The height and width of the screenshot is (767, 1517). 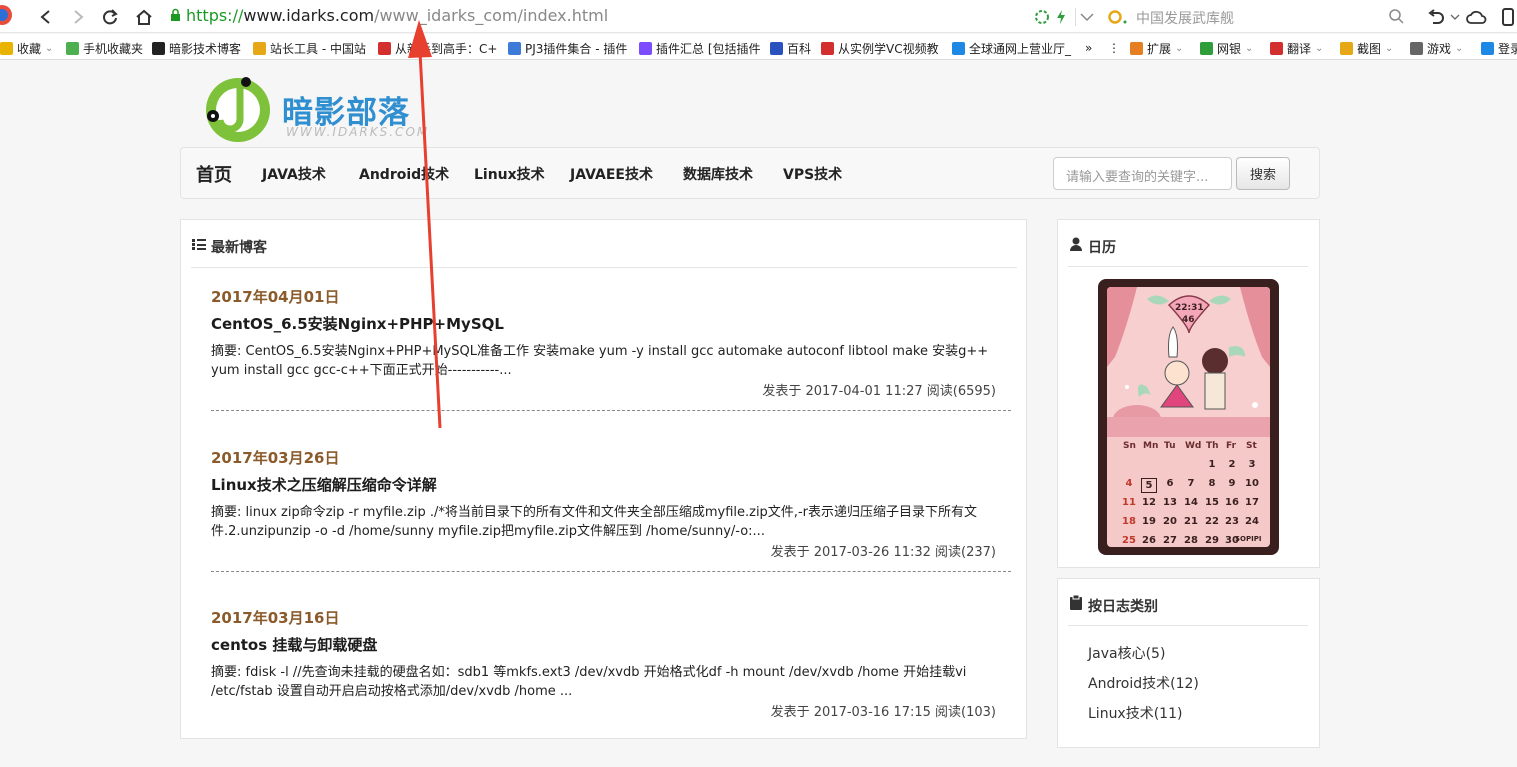 I want to click on annotation-arrow, so click(x=425, y=224).